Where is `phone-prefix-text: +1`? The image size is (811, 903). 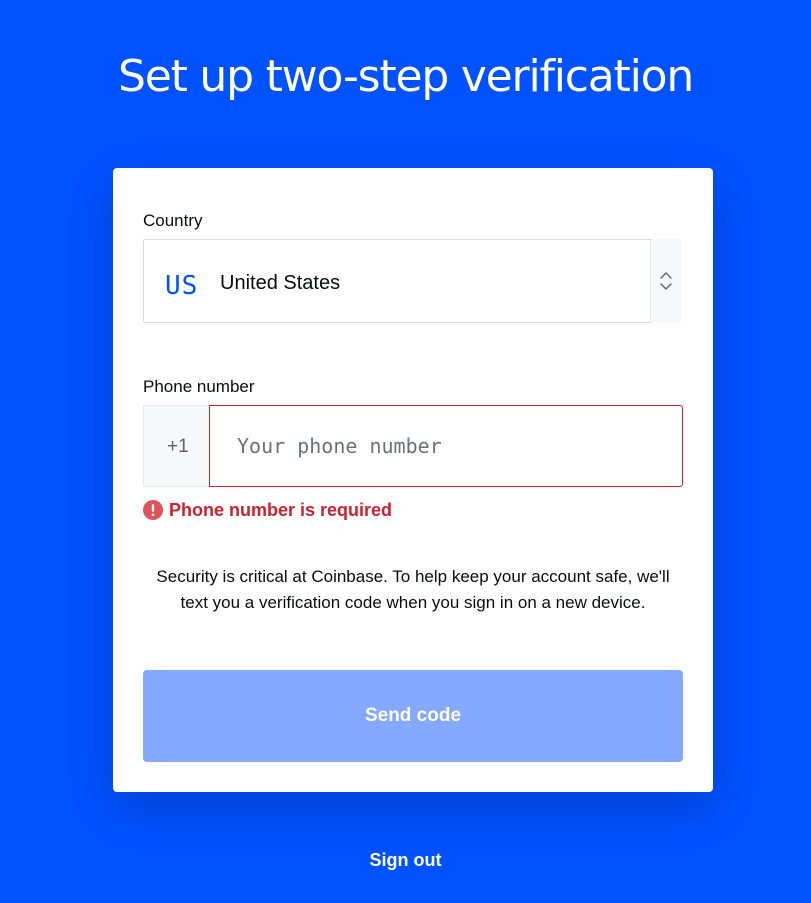 phone-prefix-text: +1 is located at coordinates (178, 446).